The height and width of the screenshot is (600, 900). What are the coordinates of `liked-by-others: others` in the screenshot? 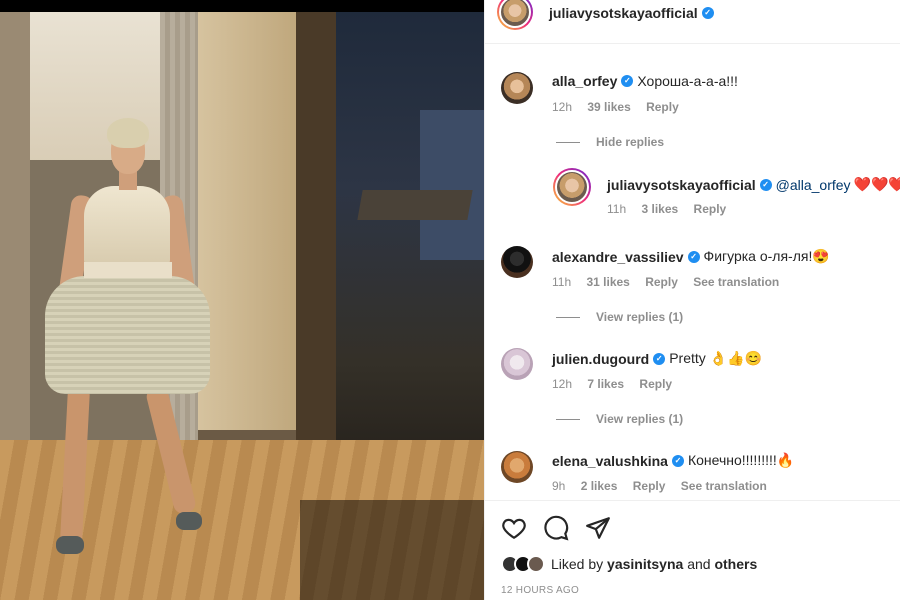 It's located at (735, 564).